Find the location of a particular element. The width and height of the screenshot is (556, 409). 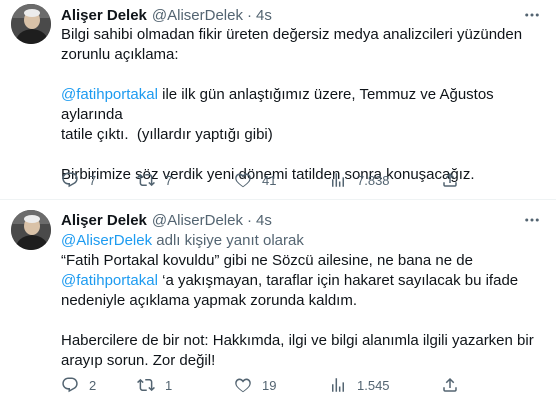

reply-context: @AliserDelek adlı kişiye yanıt olarak is located at coordinates (182, 241).